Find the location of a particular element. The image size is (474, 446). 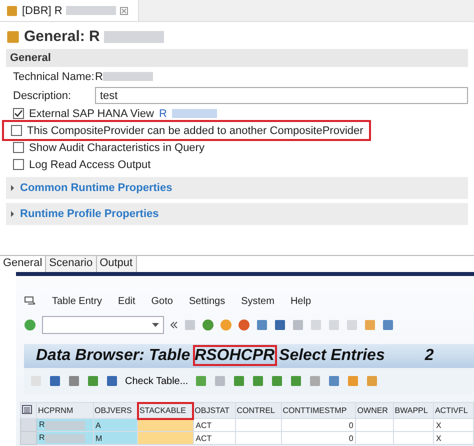

menu-item: Table Entry is located at coordinates (77, 301).